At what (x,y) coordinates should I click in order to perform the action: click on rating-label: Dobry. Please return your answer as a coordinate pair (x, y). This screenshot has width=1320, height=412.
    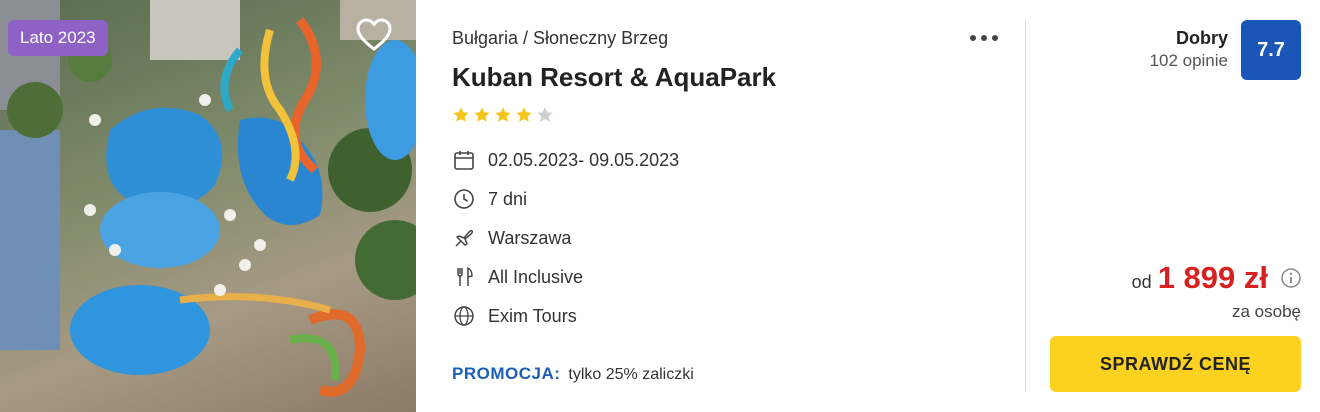
    Looking at the image, I should click on (1201, 38).